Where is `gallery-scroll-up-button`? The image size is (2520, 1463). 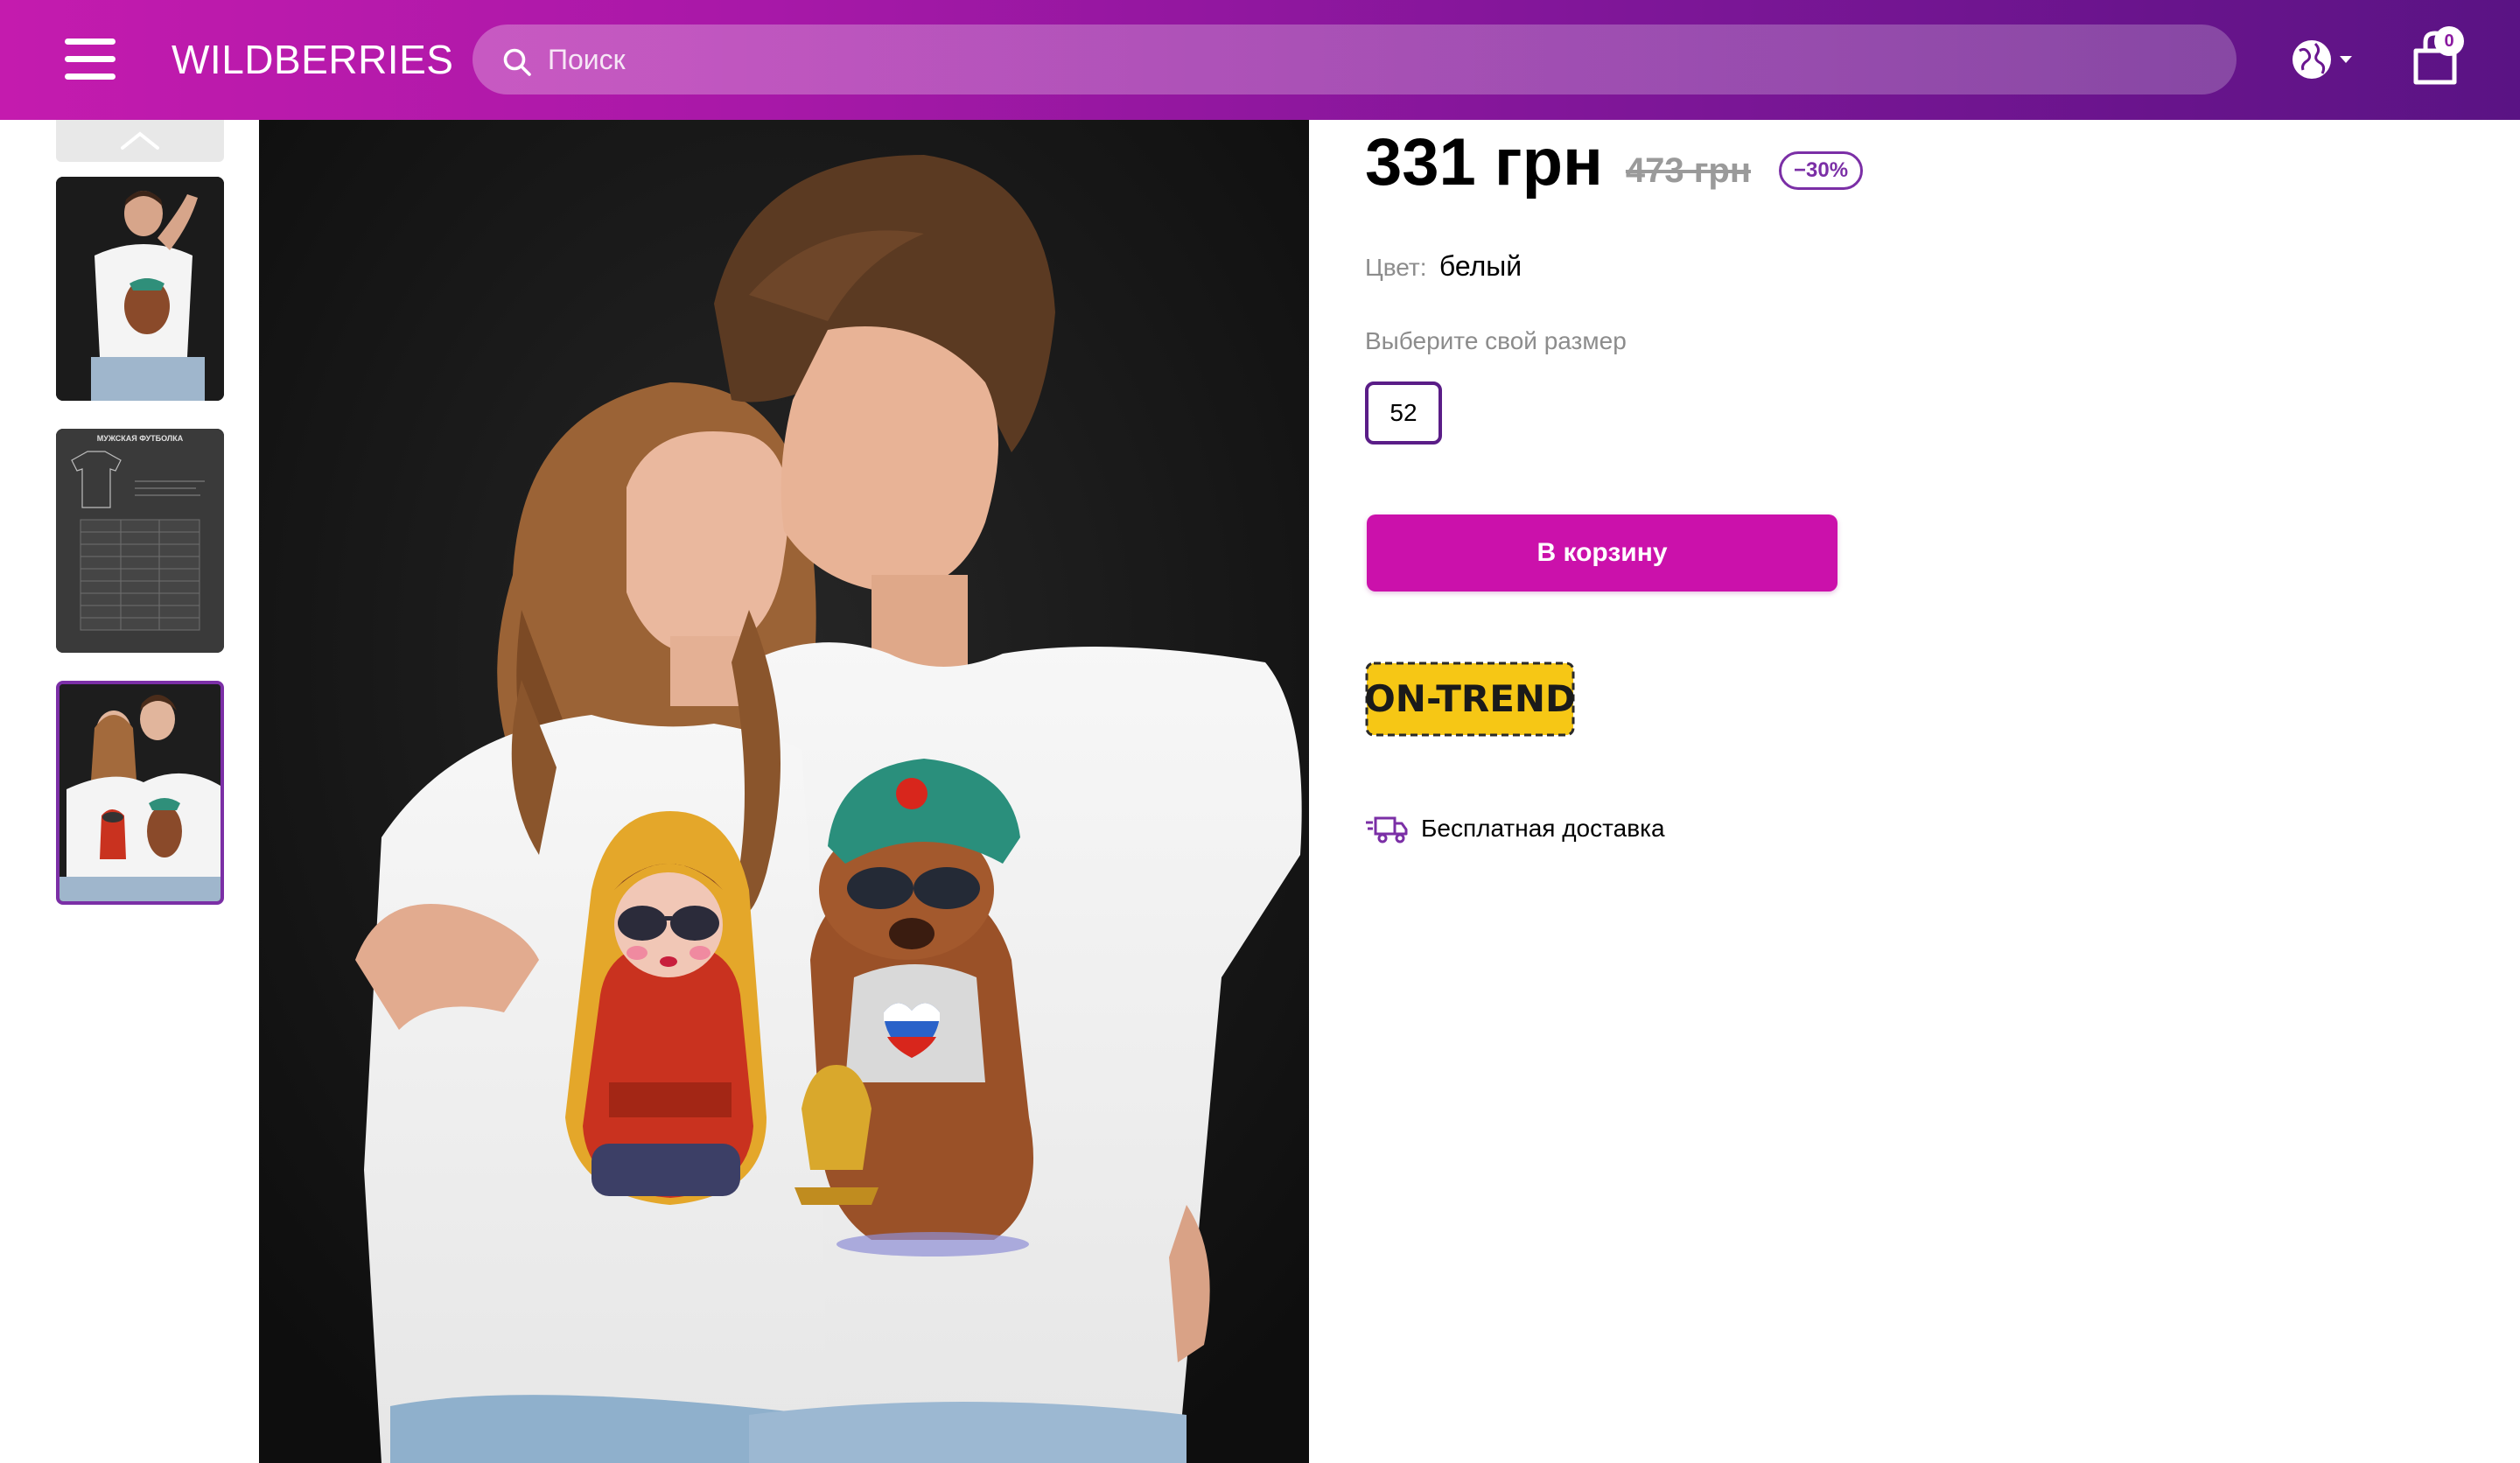
gallery-scroll-up-button is located at coordinates (140, 141).